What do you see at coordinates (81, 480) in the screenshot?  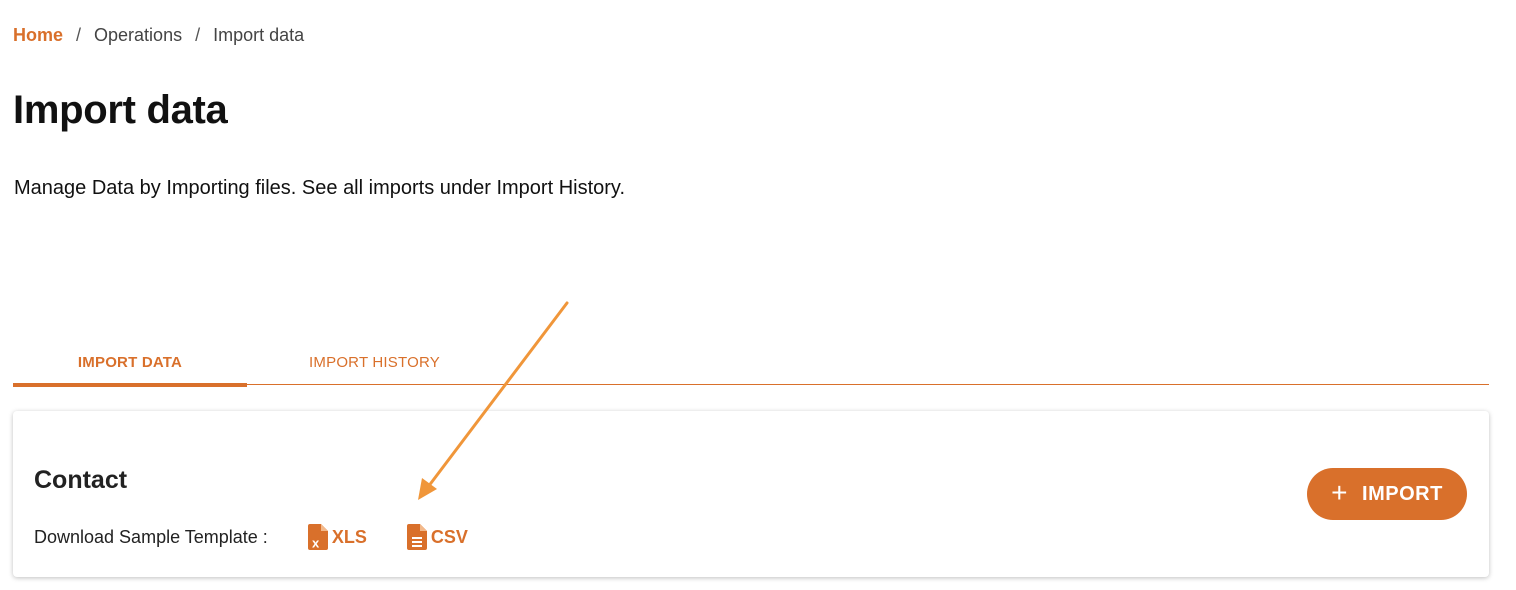 I see `card-title: Contact` at bounding box center [81, 480].